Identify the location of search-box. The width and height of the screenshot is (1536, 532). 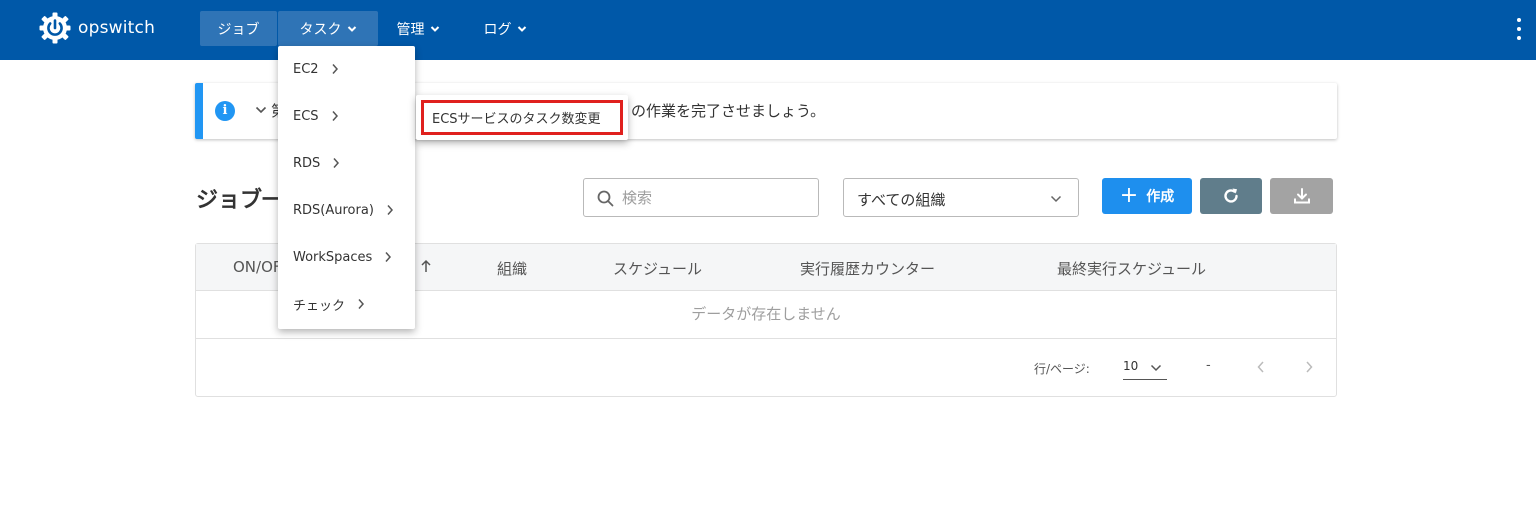
(701, 197).